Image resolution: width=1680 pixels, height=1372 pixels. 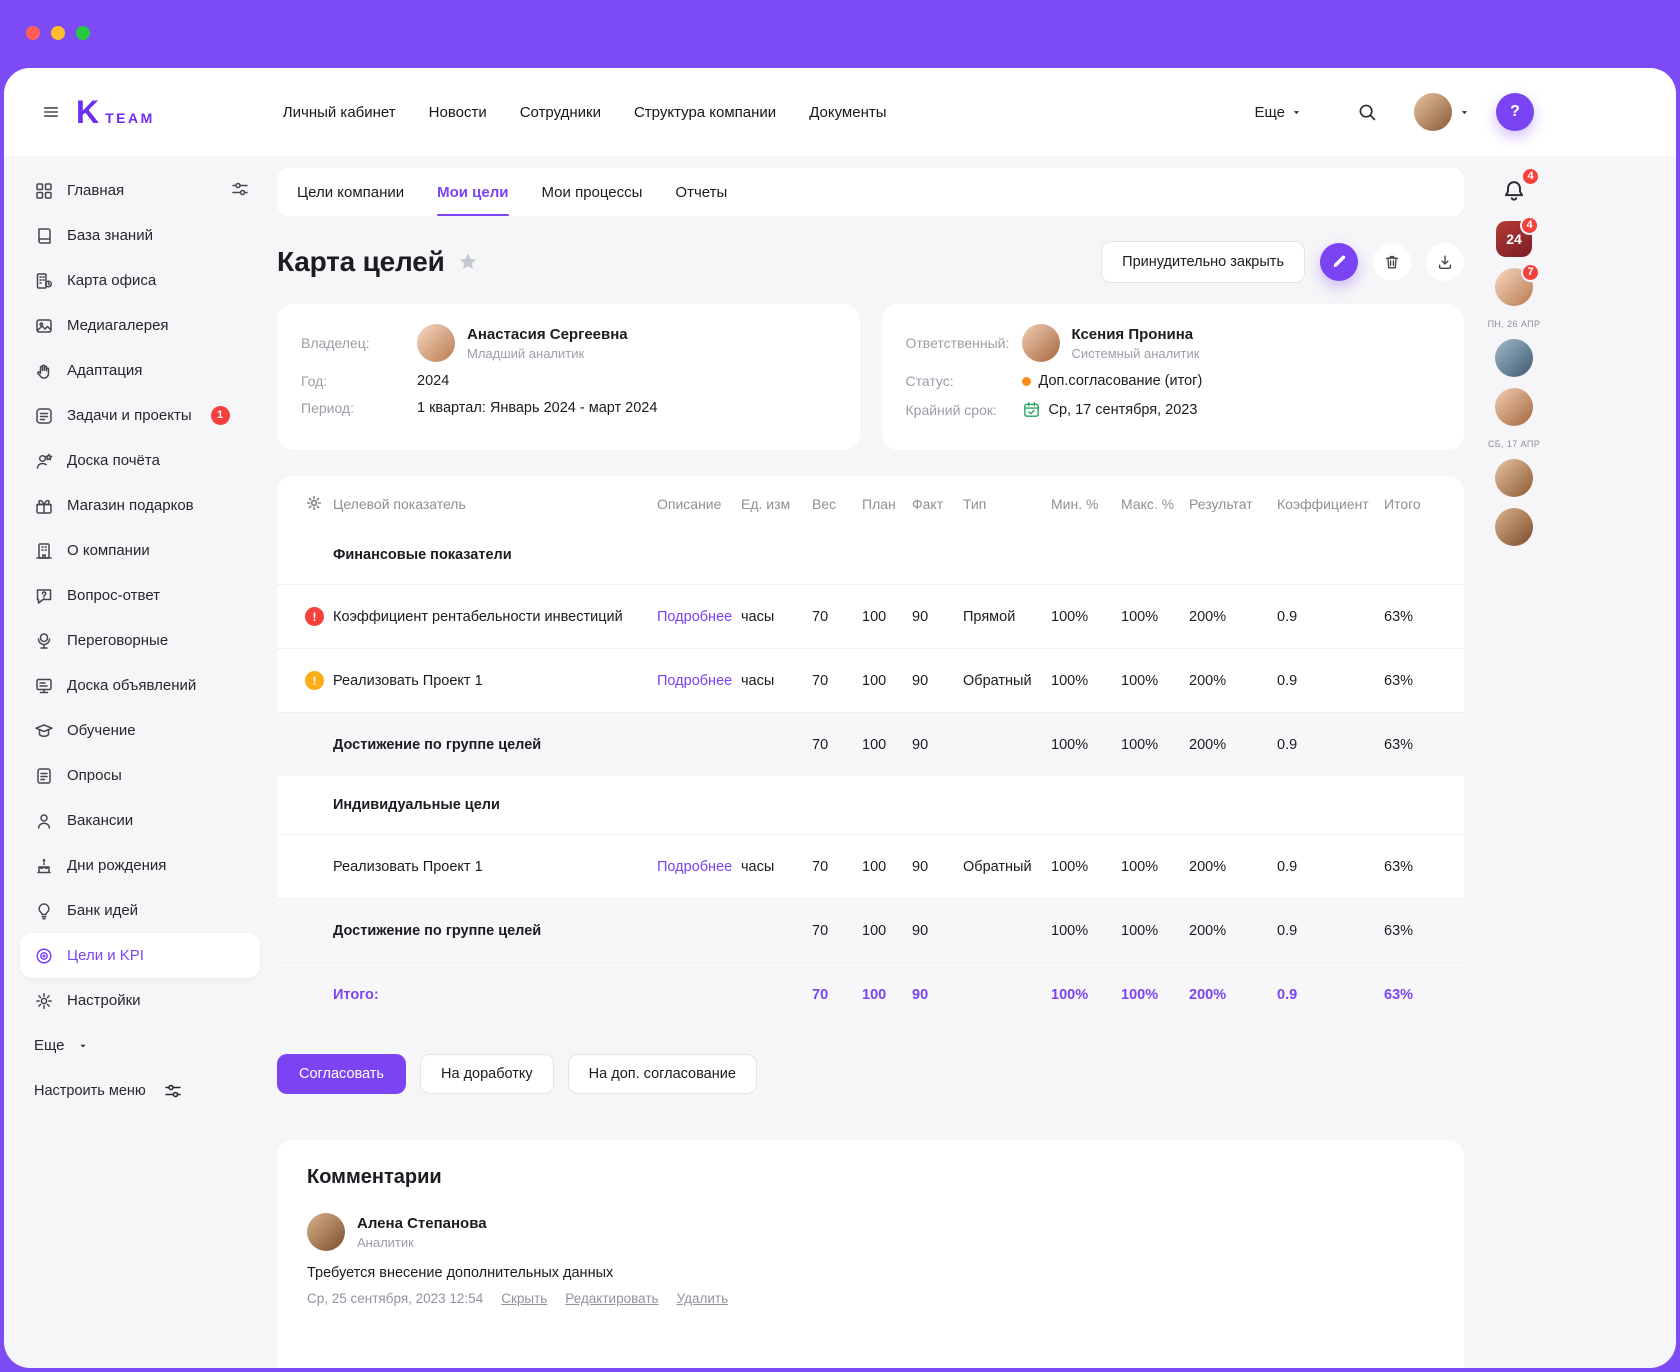 I want to click on pencil-icon, so click(x=1339, y=262).